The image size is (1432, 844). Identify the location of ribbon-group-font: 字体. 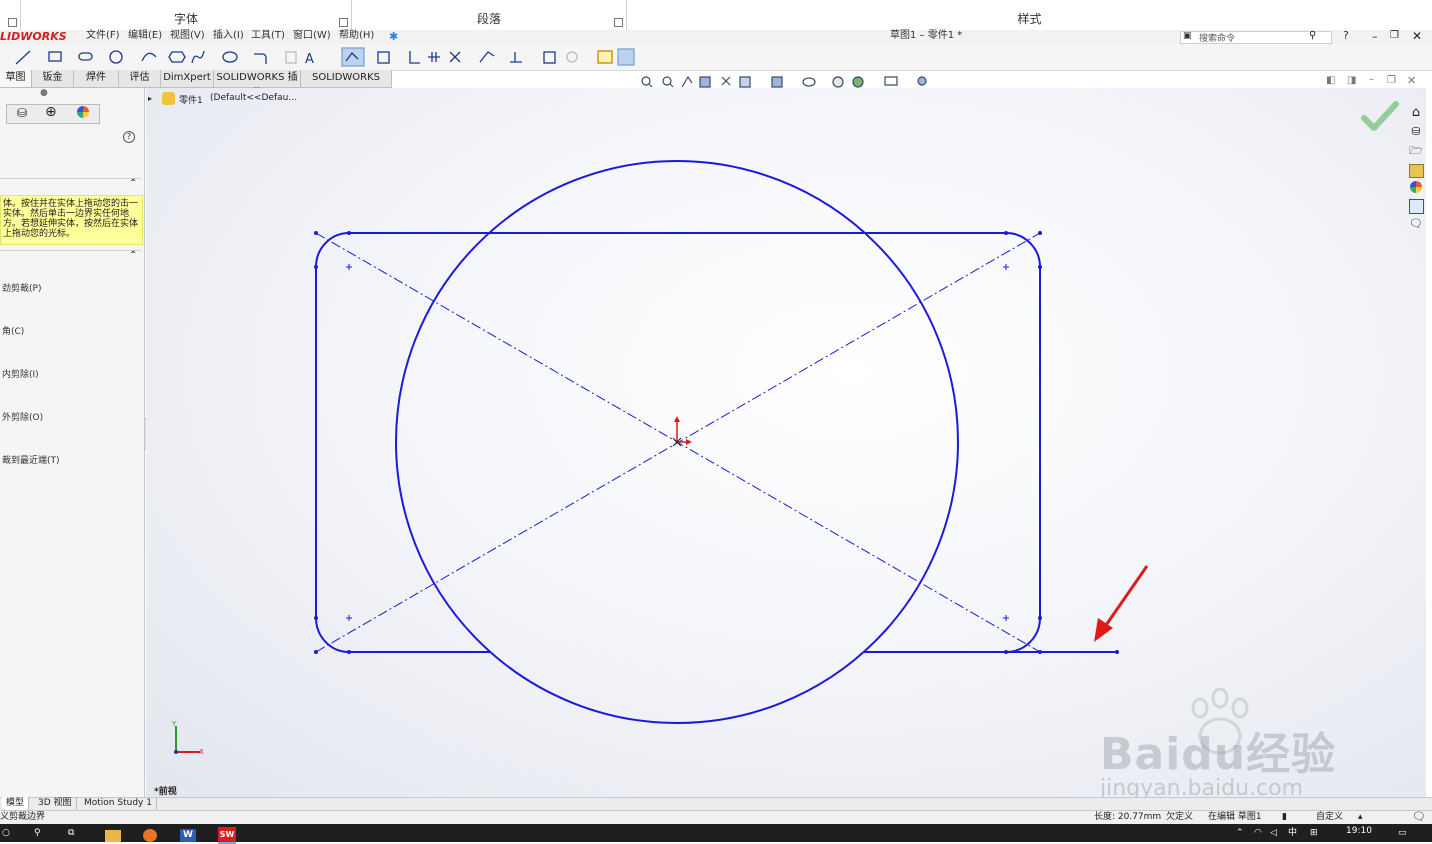
(186, 15).